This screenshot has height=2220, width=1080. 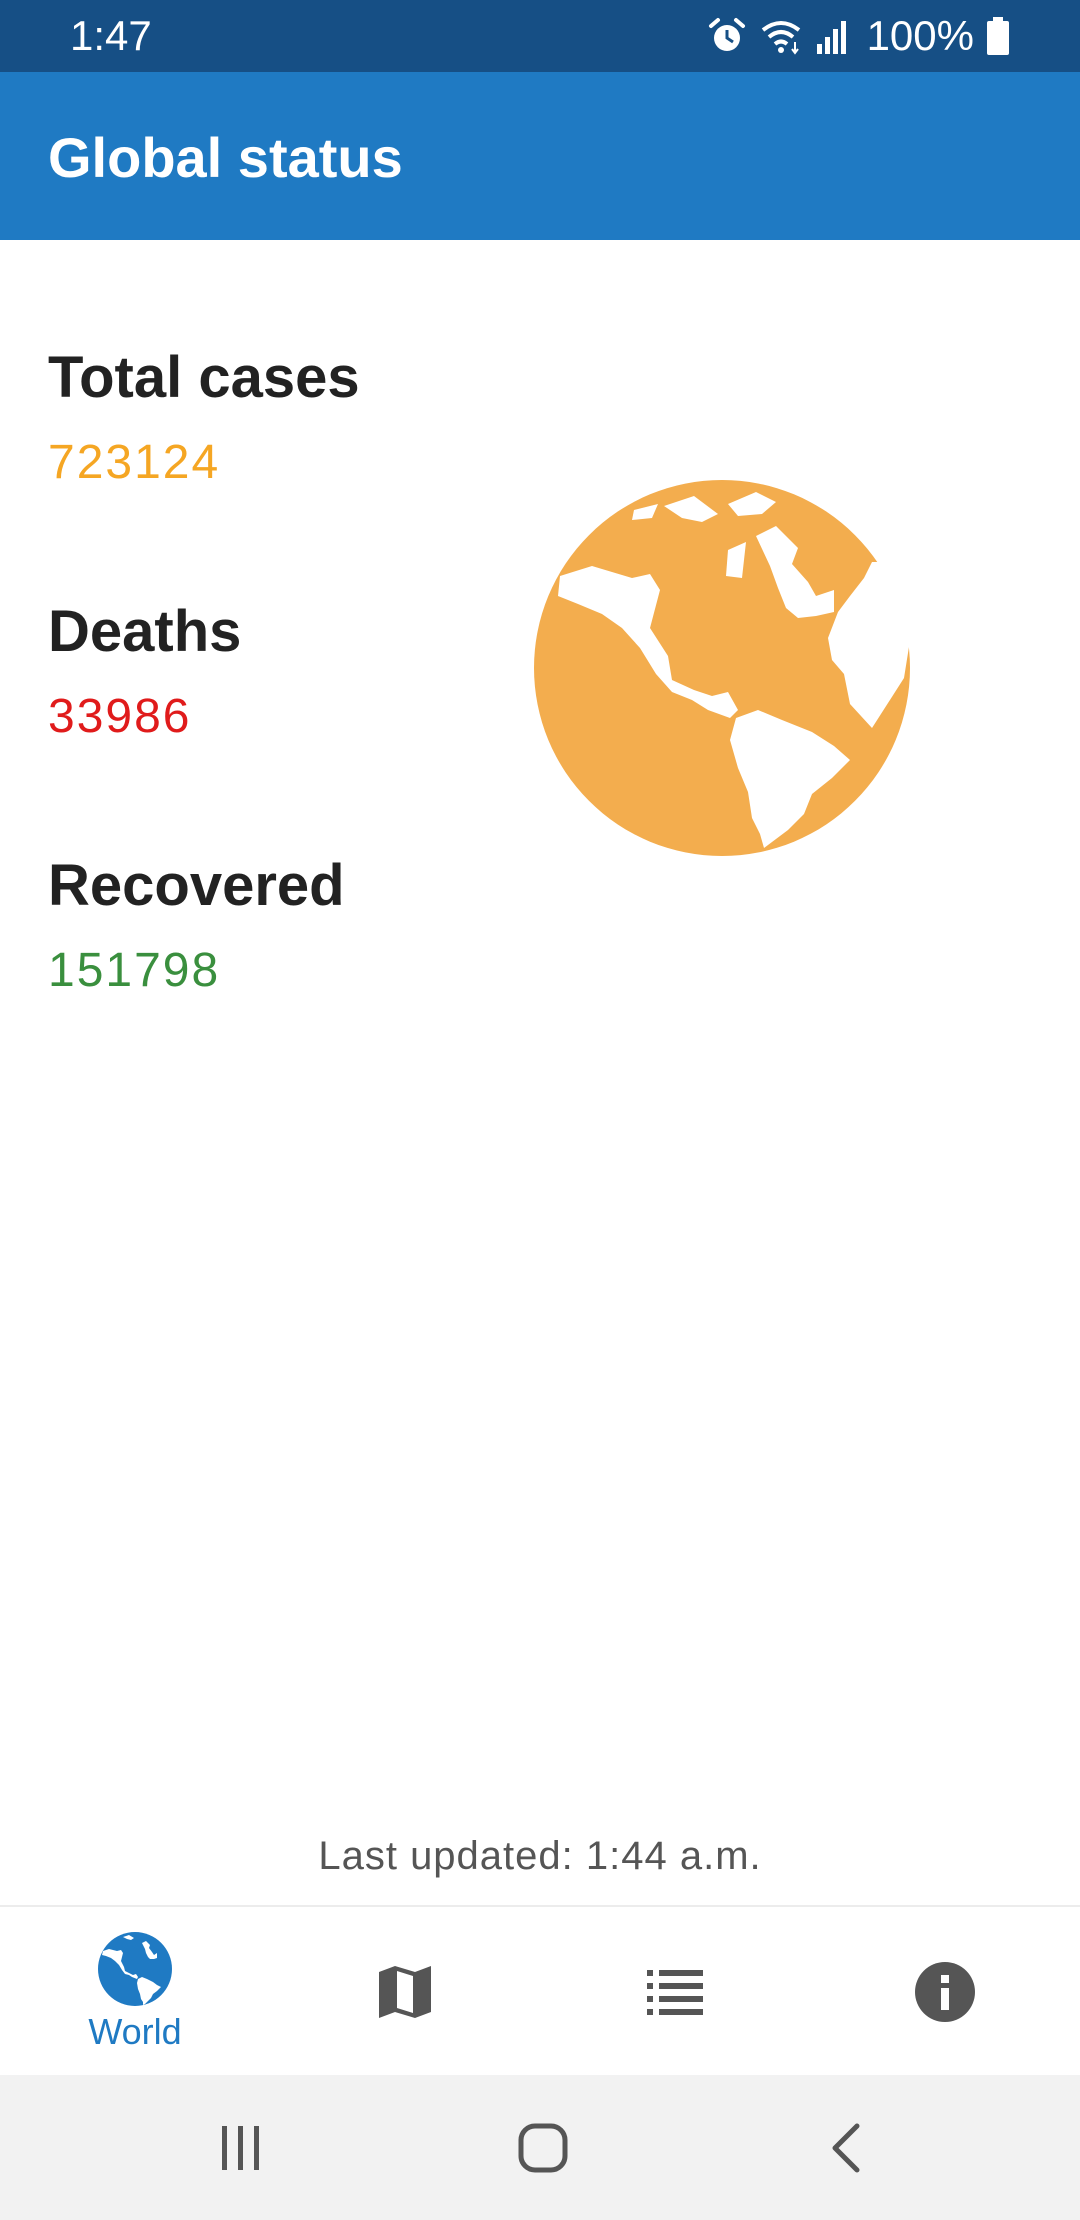 I want to click on recovered-value: 151798, so click(x=134, y=970).